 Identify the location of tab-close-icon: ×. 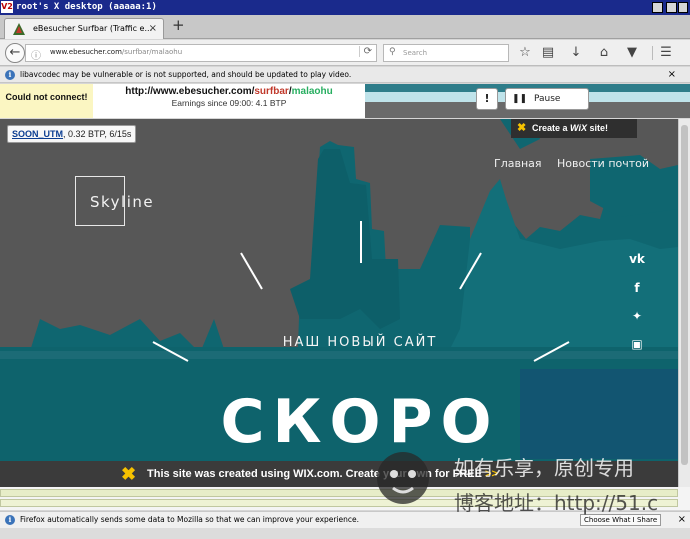
(153, 28).